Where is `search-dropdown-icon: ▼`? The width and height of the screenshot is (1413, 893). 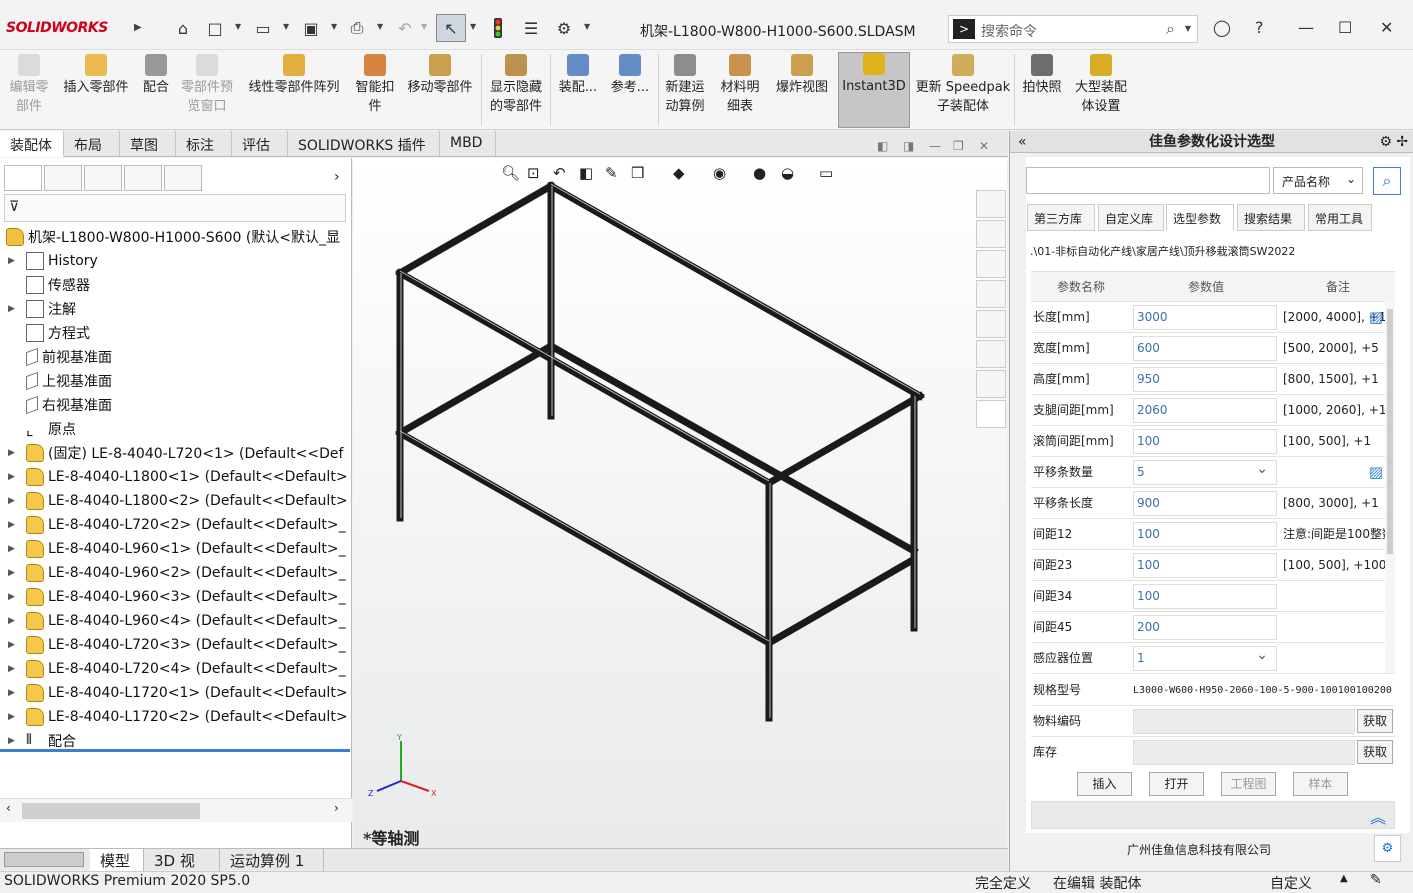 search-dropdown-icon: ▼ is located at coordinates (1188, 28).